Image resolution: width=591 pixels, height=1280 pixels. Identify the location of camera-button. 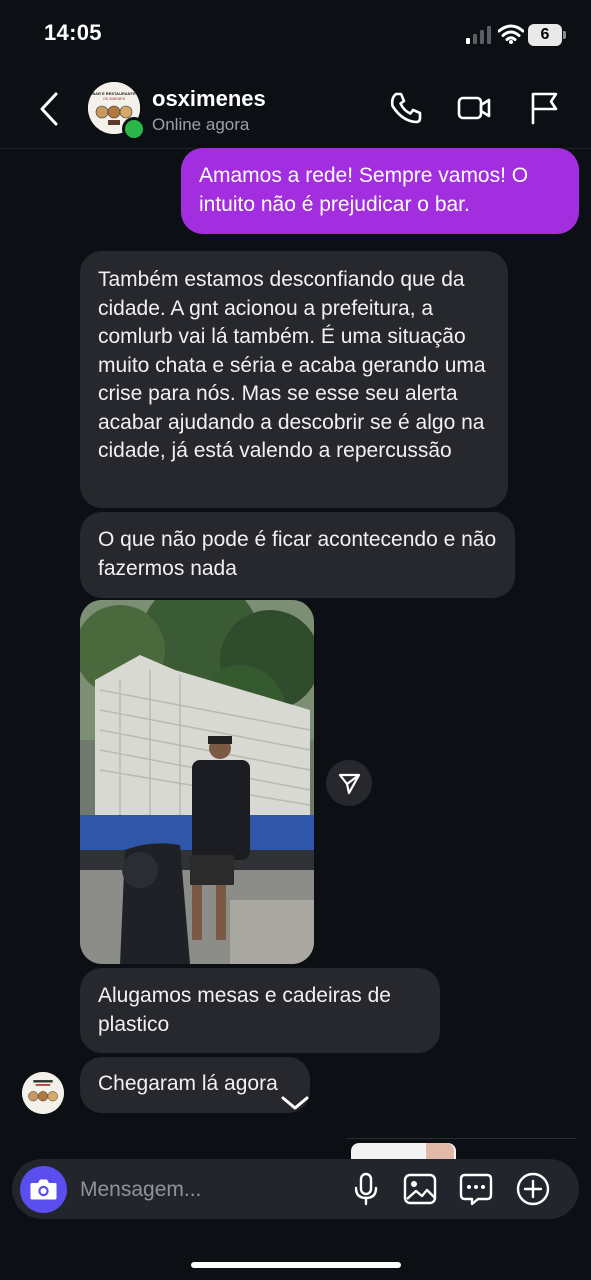
(43, 1189).